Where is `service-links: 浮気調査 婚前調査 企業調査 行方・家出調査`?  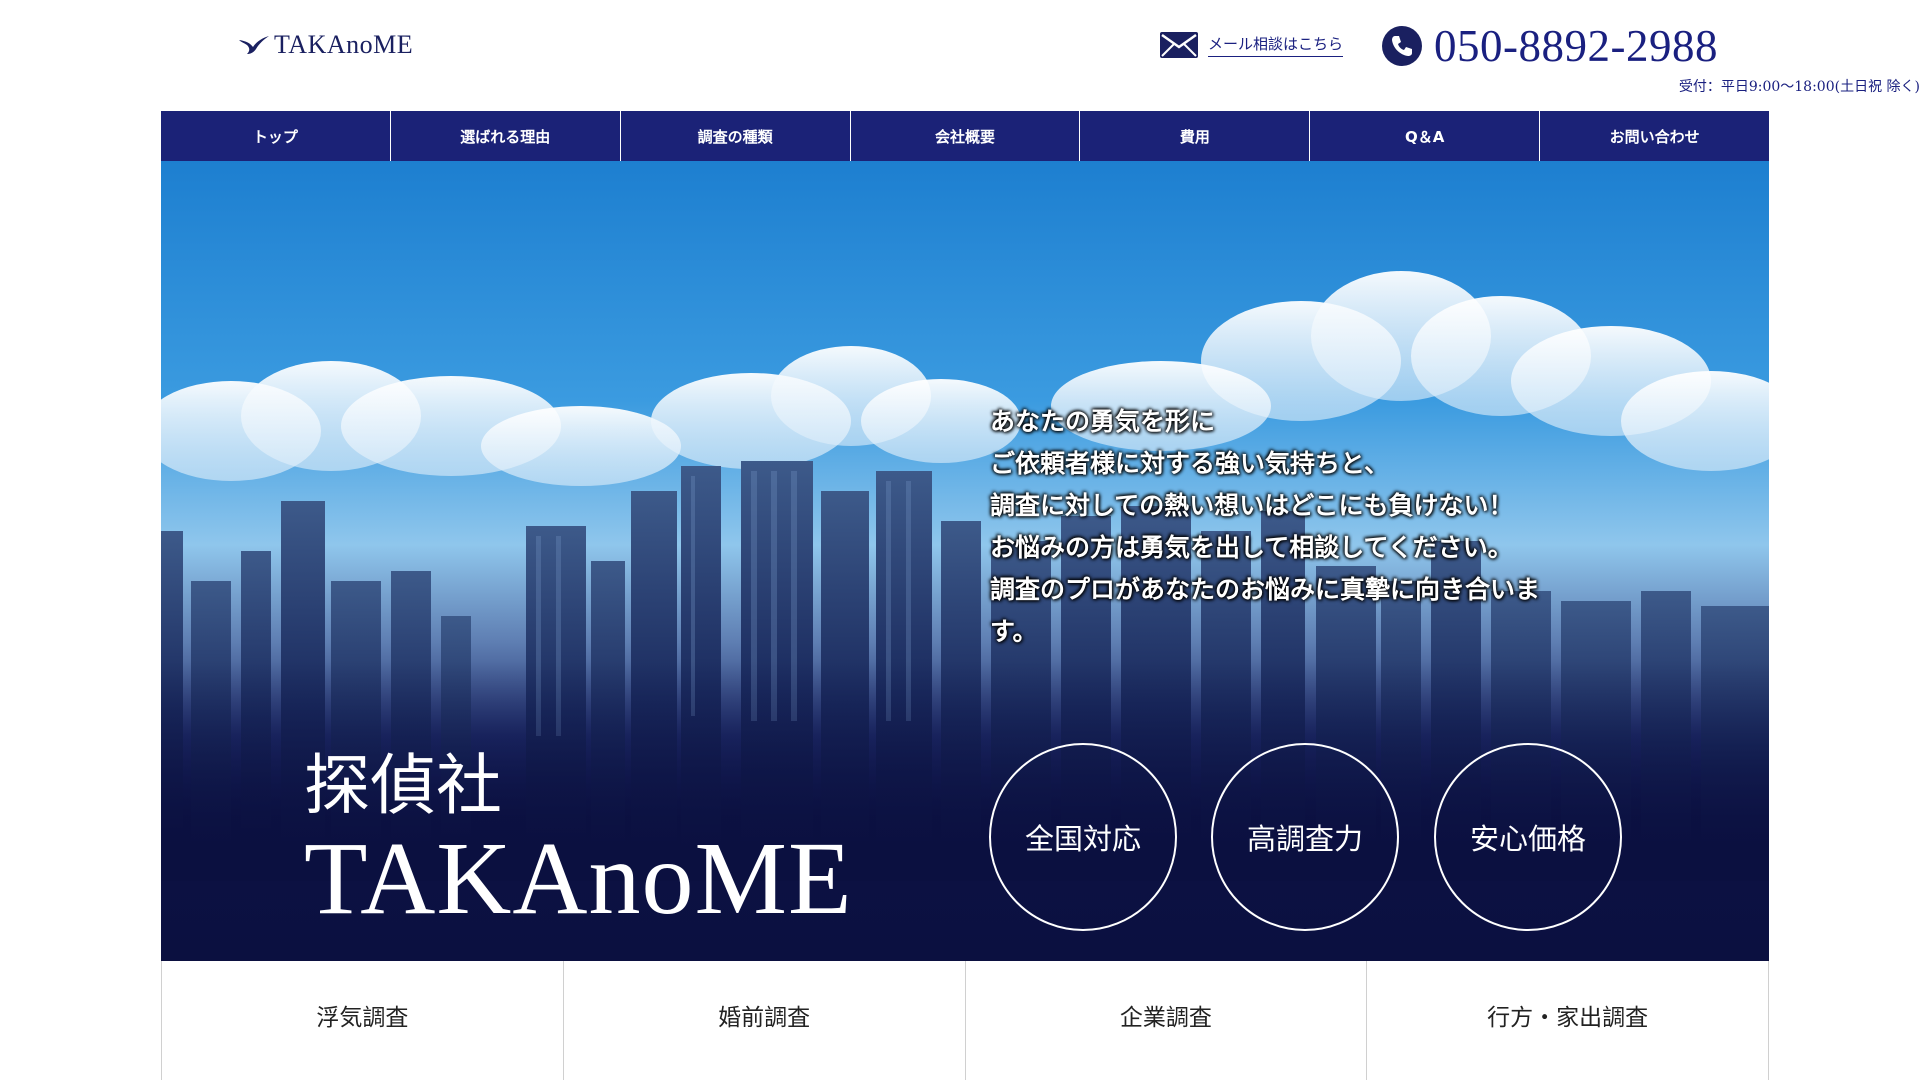
service-links: 浮気調査 婚前調査 企業調査 行方・家出調査 is located at coordinates (965, 1020).